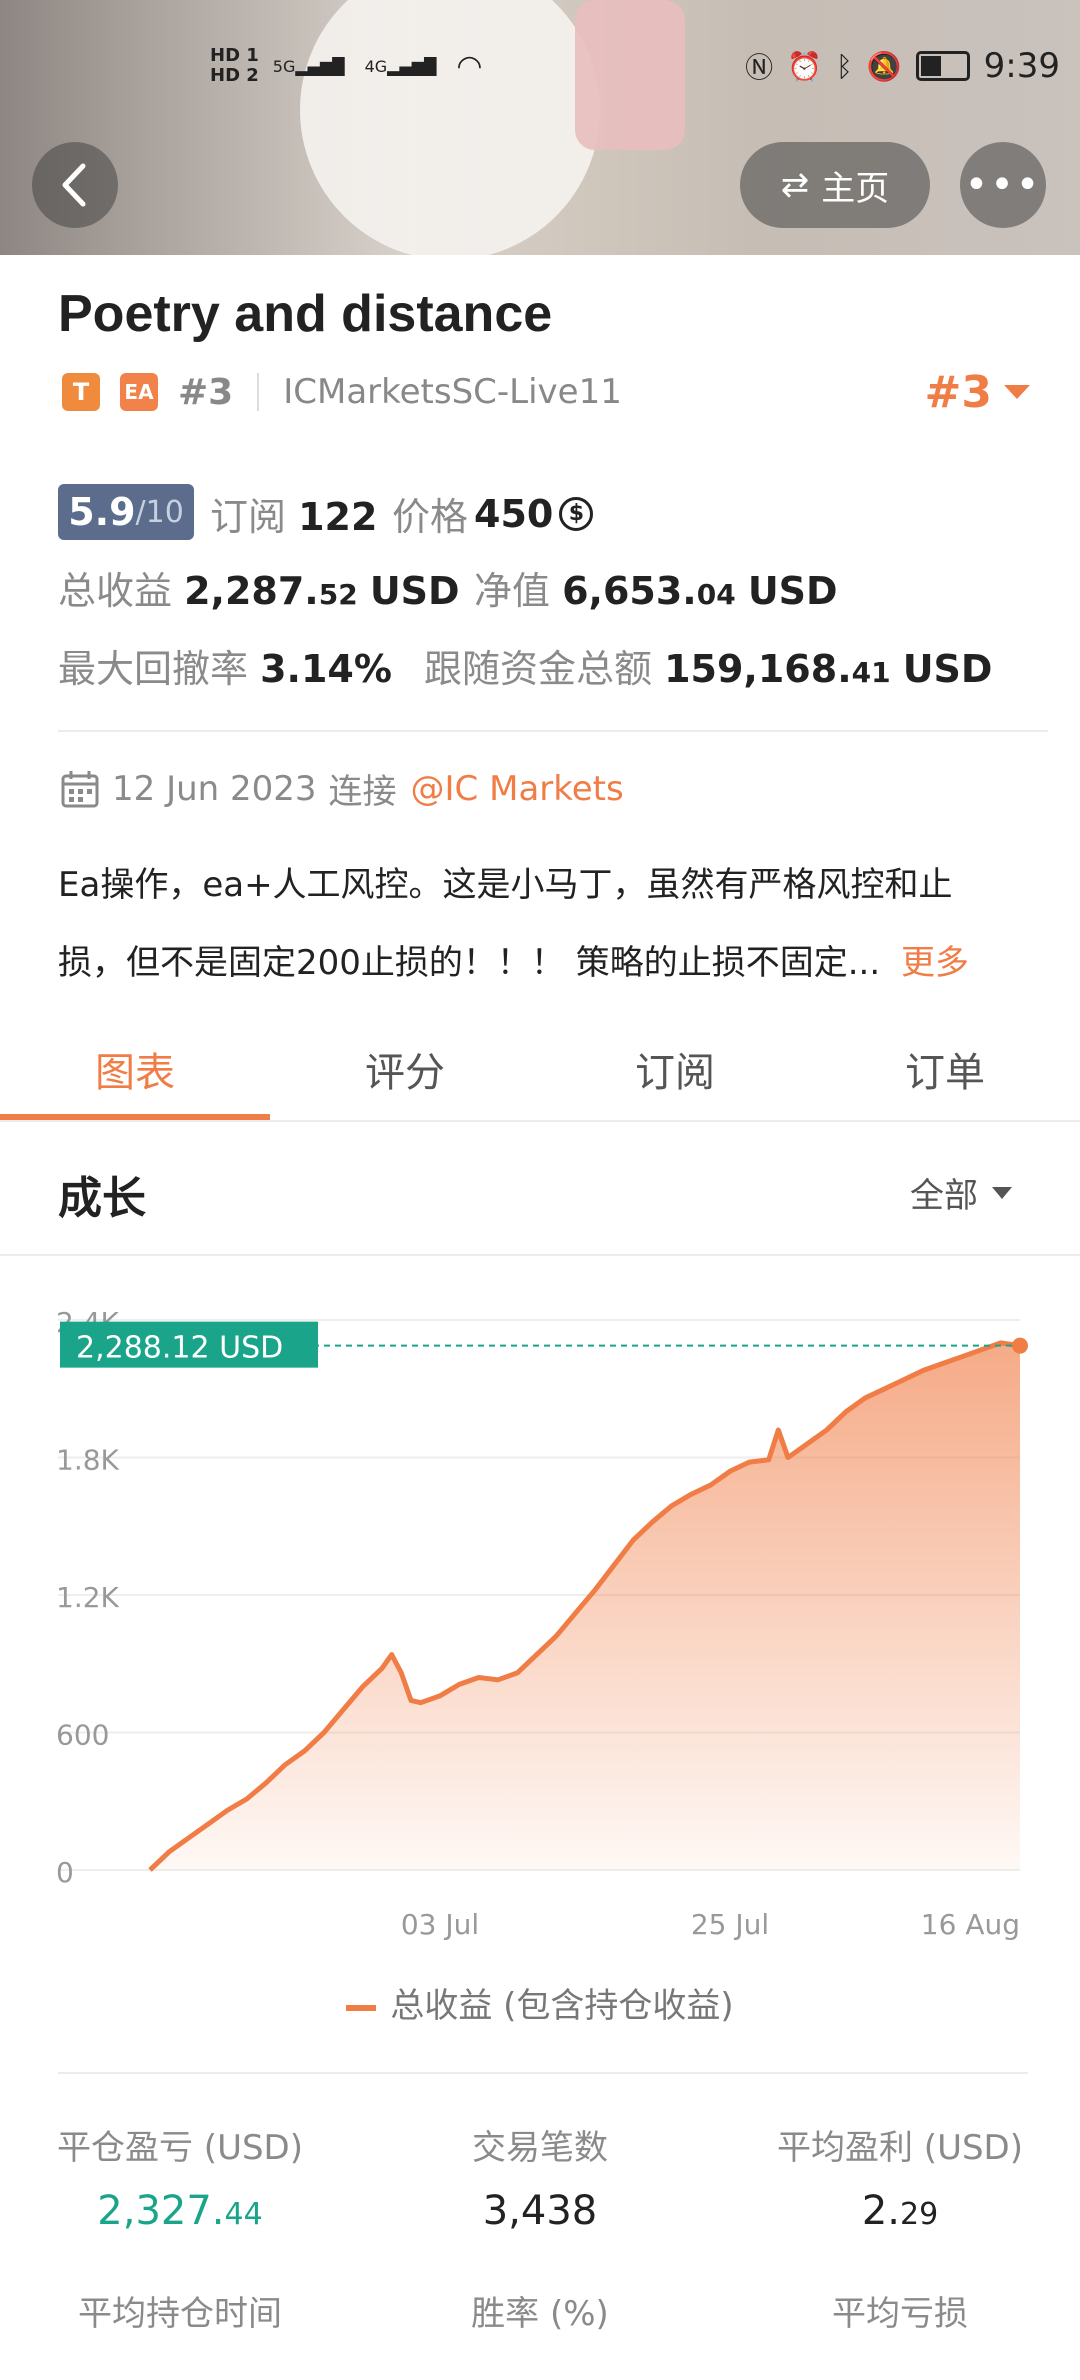  Describe the element at coordinates (338, 517) in the screenshot. I see `subscribe-count: 122` at that location.